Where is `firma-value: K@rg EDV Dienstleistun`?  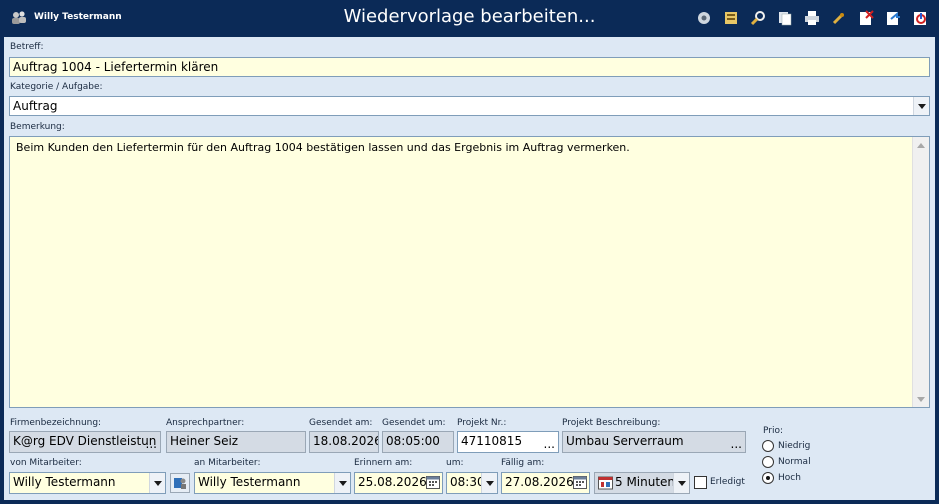 firma-value: K@rg EDV Dienstleistun is located at coordinates (85, 441).